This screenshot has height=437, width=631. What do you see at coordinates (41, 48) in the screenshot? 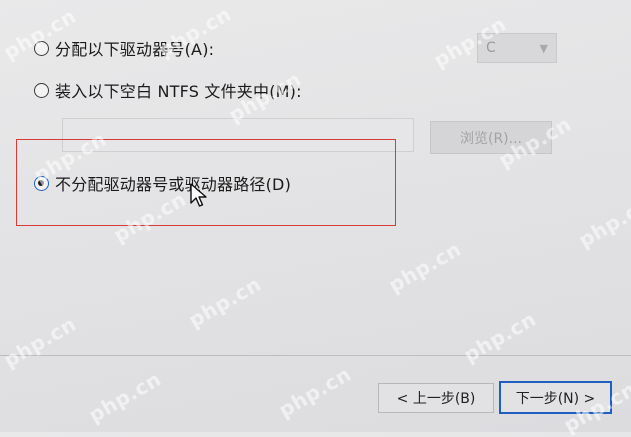
I see `radio-assign-letter` at bounding box center [41, 48].